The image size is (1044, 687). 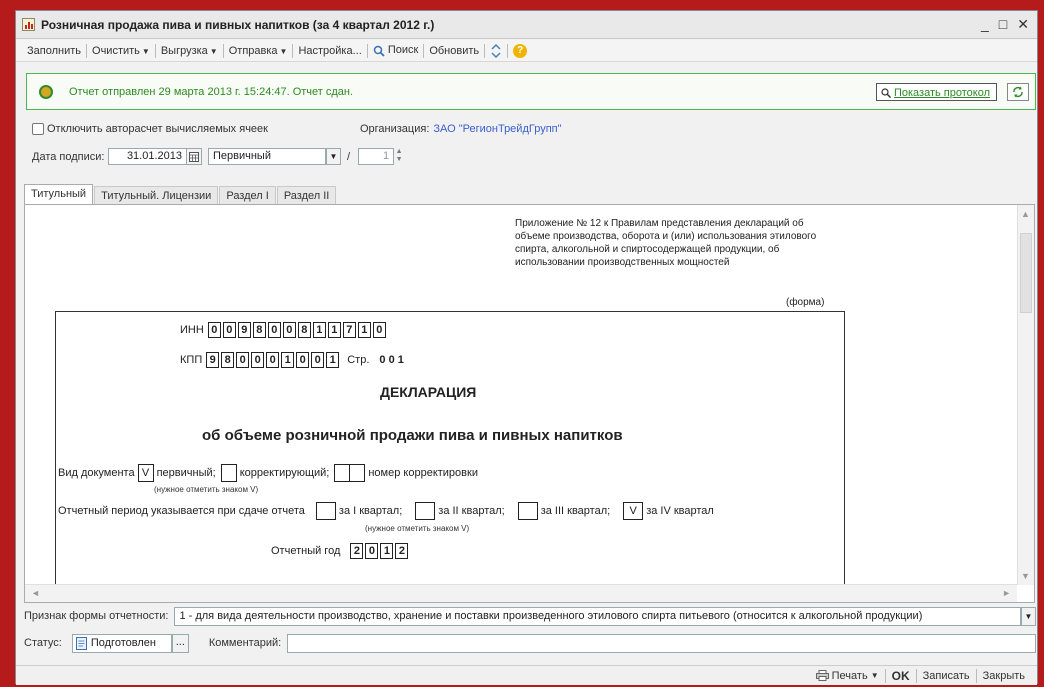 What do you see at coordinates (1006, 593) in the screenshot?
I see `scroll-right-icon: ►` at bounding box center [1006, 593].